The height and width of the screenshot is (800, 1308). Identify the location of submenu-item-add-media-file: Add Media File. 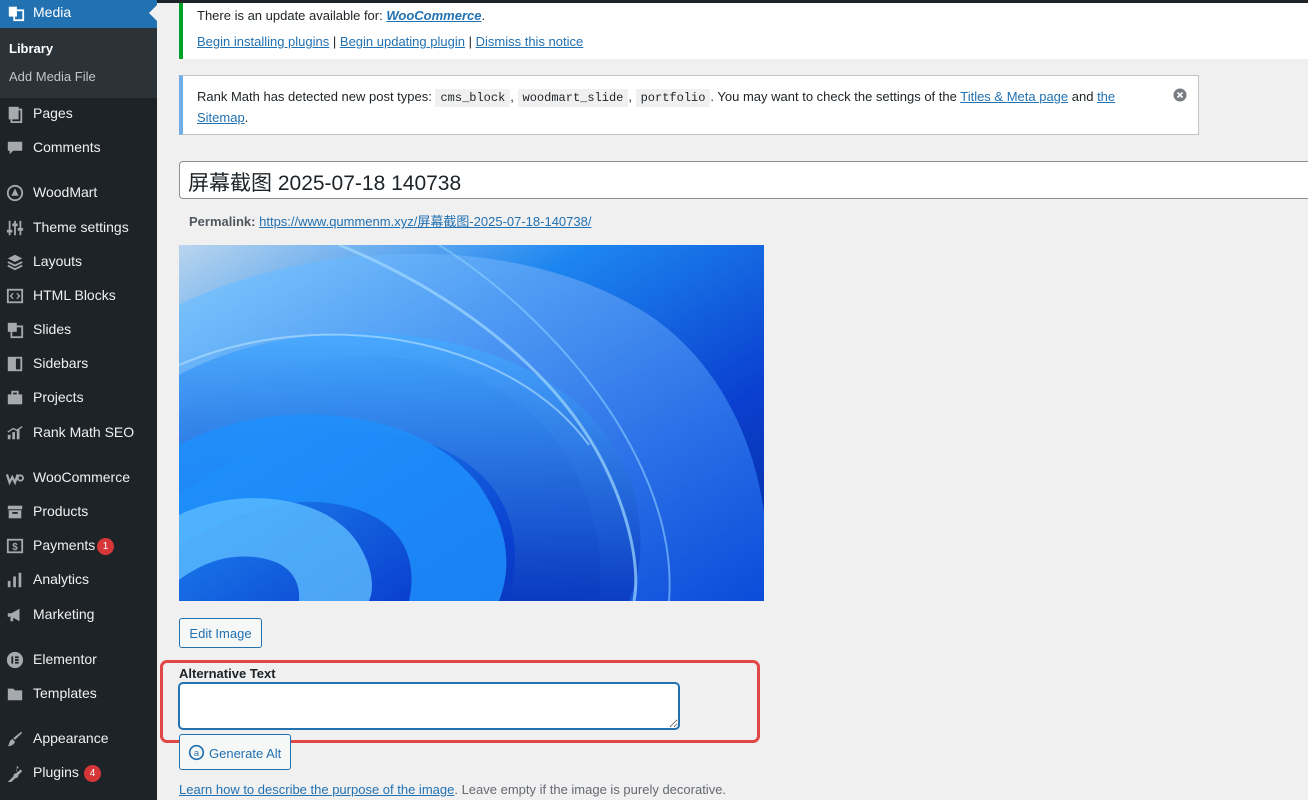
(52, 76).